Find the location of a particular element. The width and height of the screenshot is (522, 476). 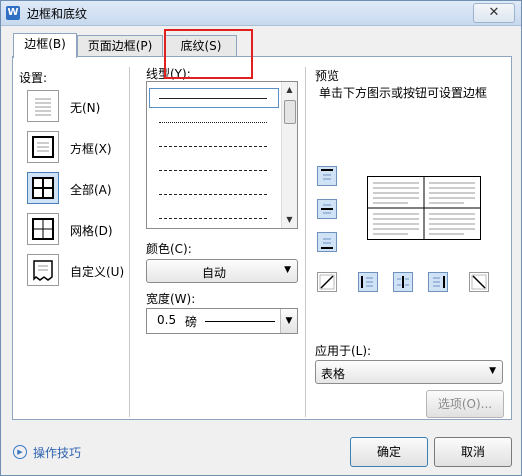

title-bar: W 边框和底纹 ✕ is located at coordinates (261, 13).